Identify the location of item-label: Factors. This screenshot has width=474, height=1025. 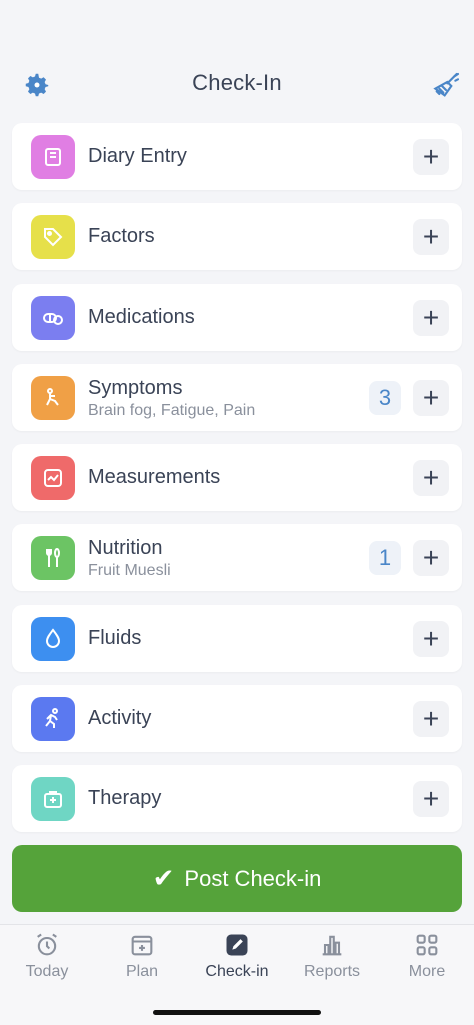
(121, 236).